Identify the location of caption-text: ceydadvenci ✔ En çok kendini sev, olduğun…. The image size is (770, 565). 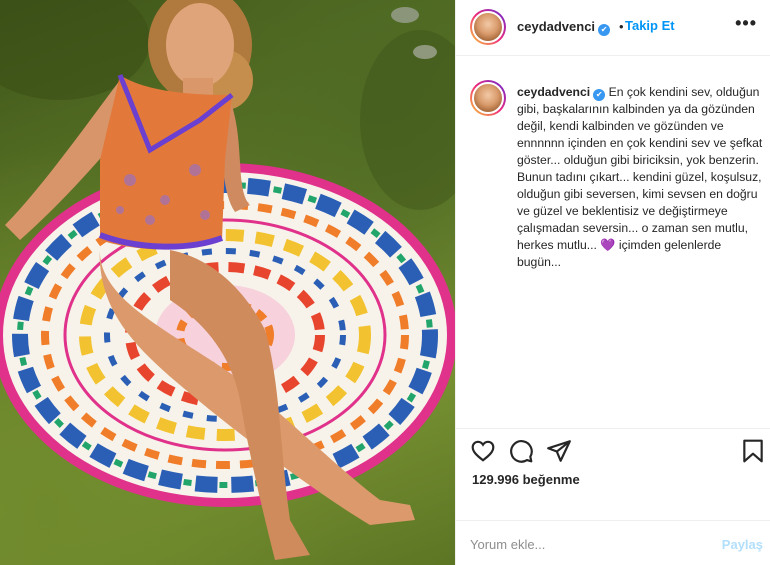
(640, 177).